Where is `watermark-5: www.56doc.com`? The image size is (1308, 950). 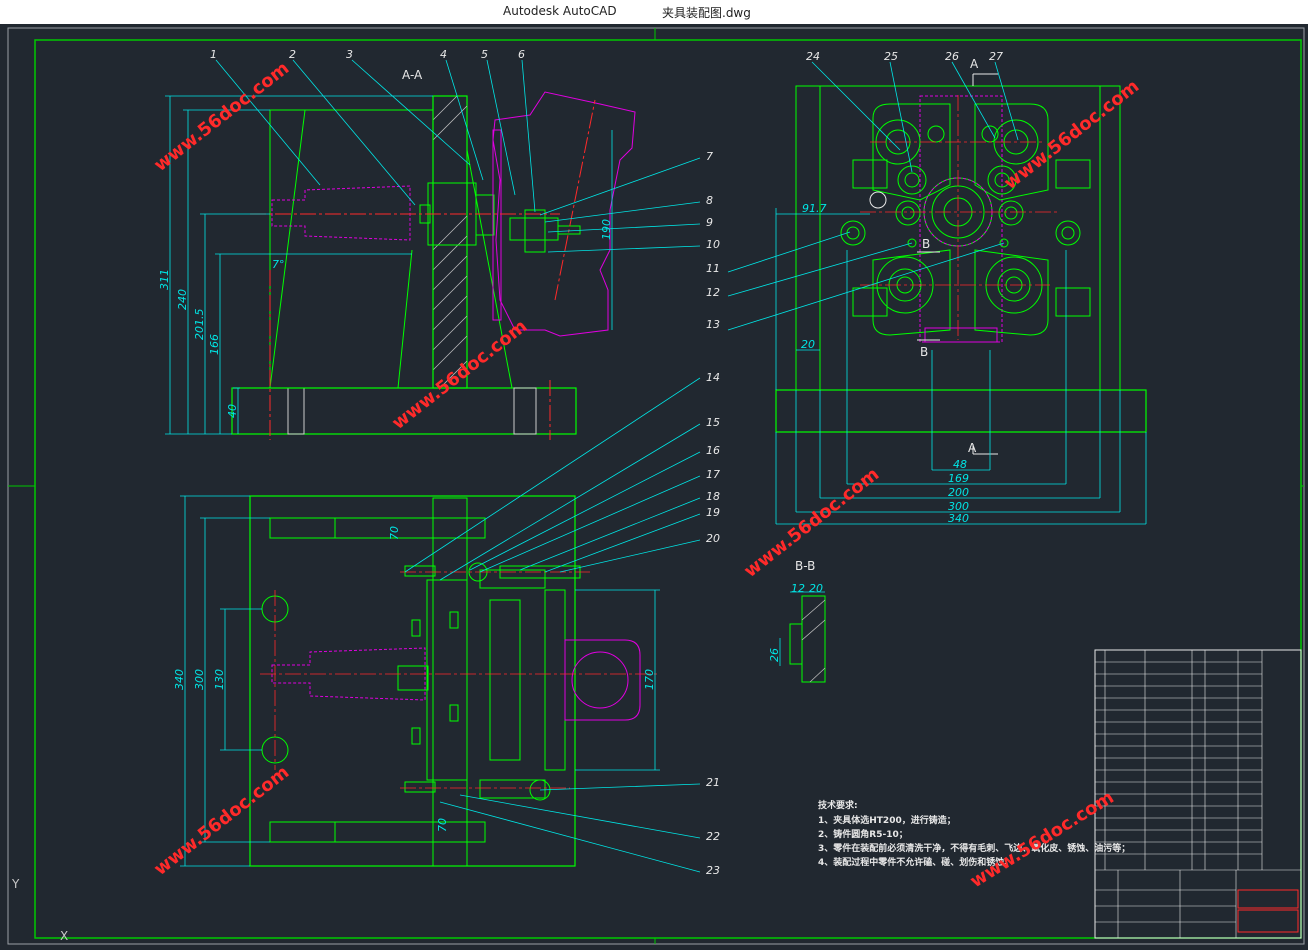 watermark-5: www.56doc.com is located at coordinates (221, 821).